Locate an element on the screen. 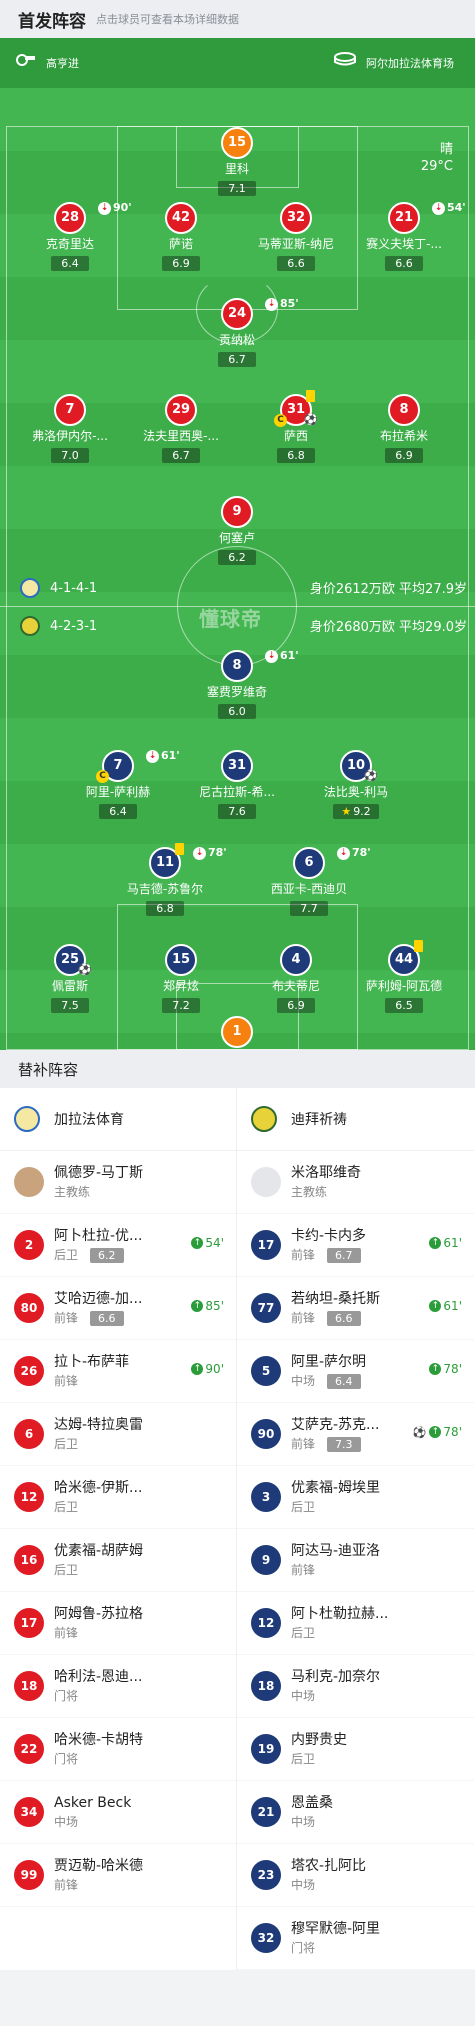  sub-jersey-number: 26 is located at coordinates (29, 1371).